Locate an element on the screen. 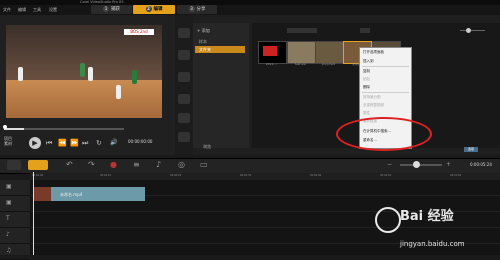 This screenshot has height=260, width=500. watermark-brand: Bai 经验 is located at coordinates (427, 216).